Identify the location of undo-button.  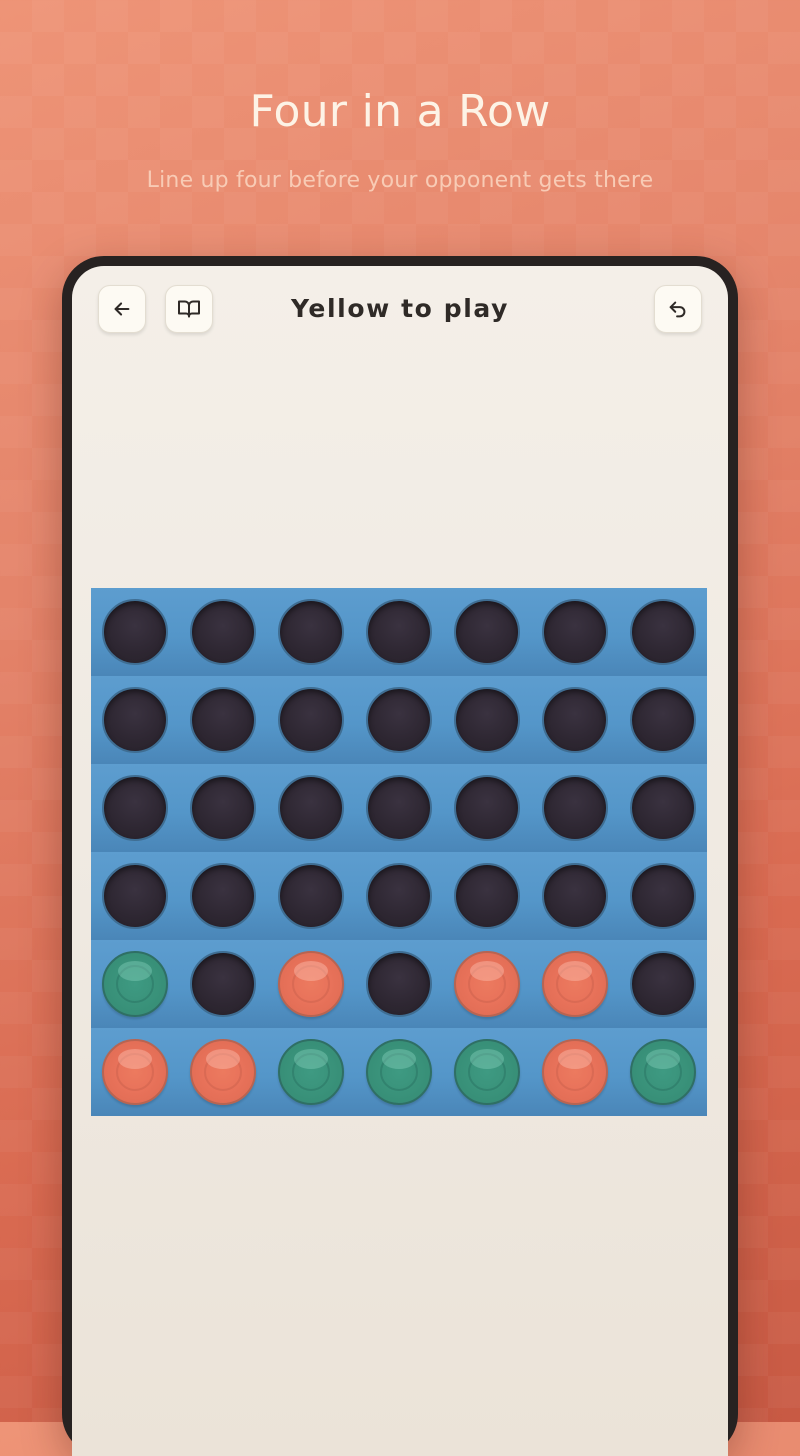
(678, 309).